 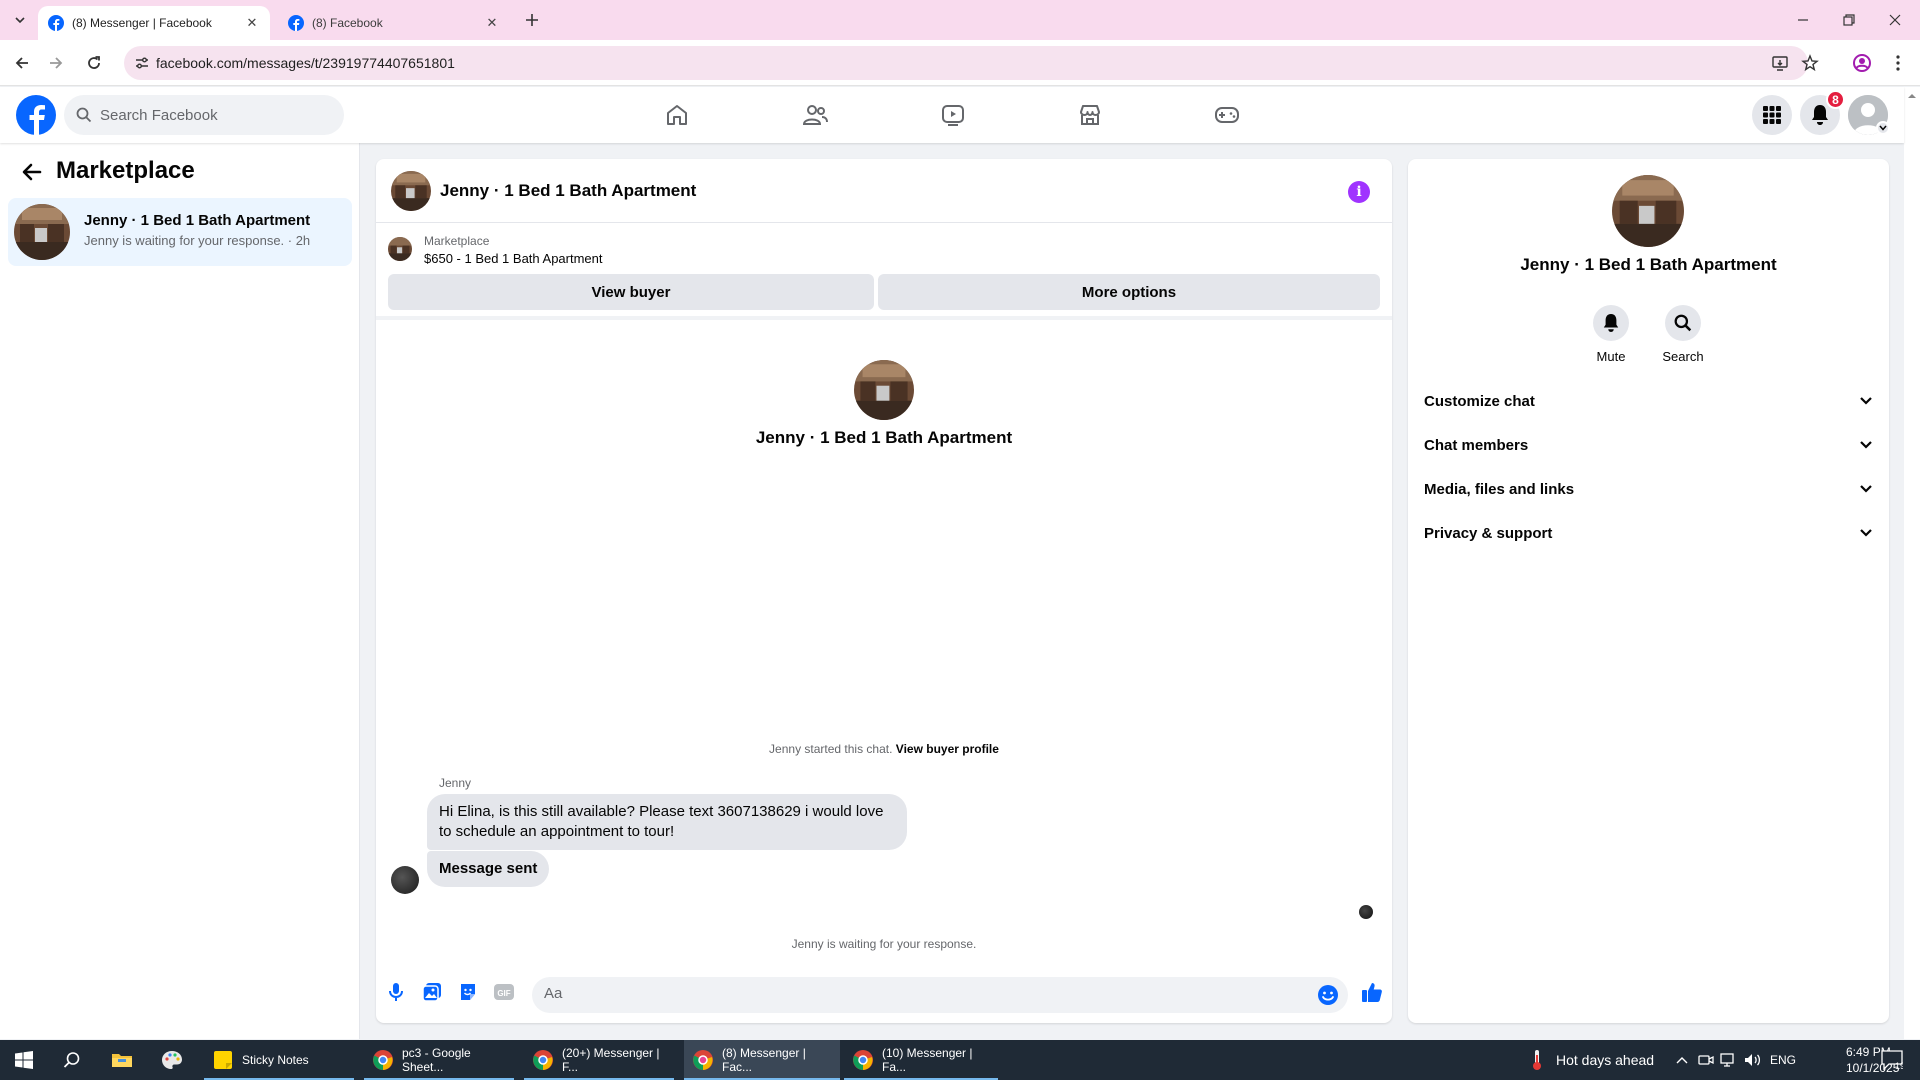 I want to click on account-menu-caret, so click(x=1883, y=128).